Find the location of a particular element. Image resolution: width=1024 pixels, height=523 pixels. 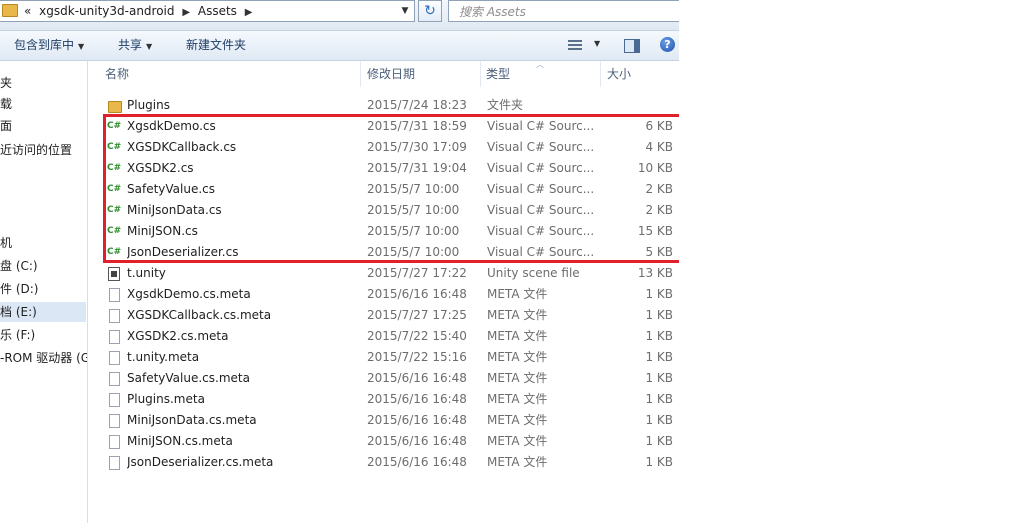

address-bar: « xgsdk-unity3d-android ▶ Assets ▶ ▼ is located at coordinates (207, 11).